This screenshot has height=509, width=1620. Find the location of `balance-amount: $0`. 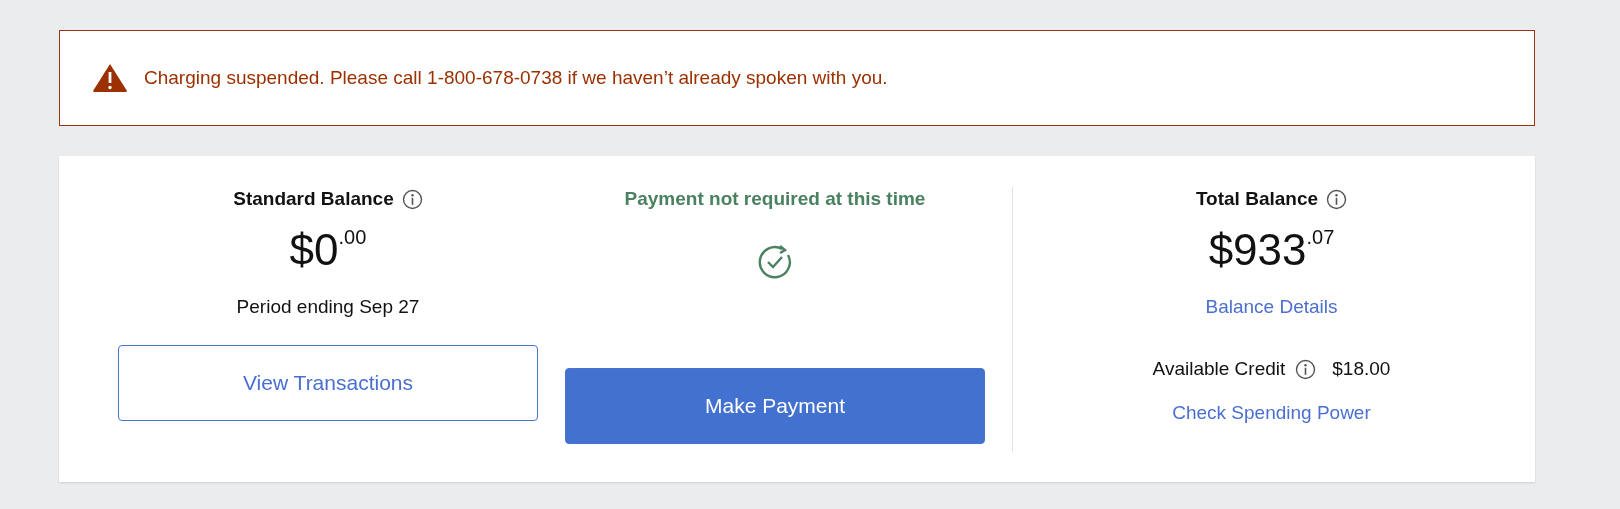

balance-amount: $0 is located at coordinates (314, 250).